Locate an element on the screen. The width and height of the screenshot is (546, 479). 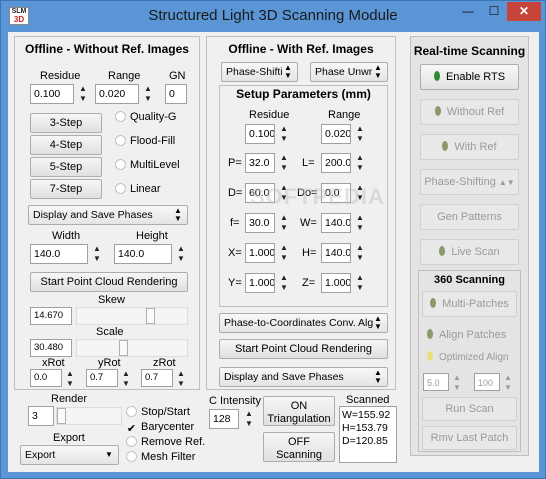
render-slider-thumb is located at coordinates (61, 416).